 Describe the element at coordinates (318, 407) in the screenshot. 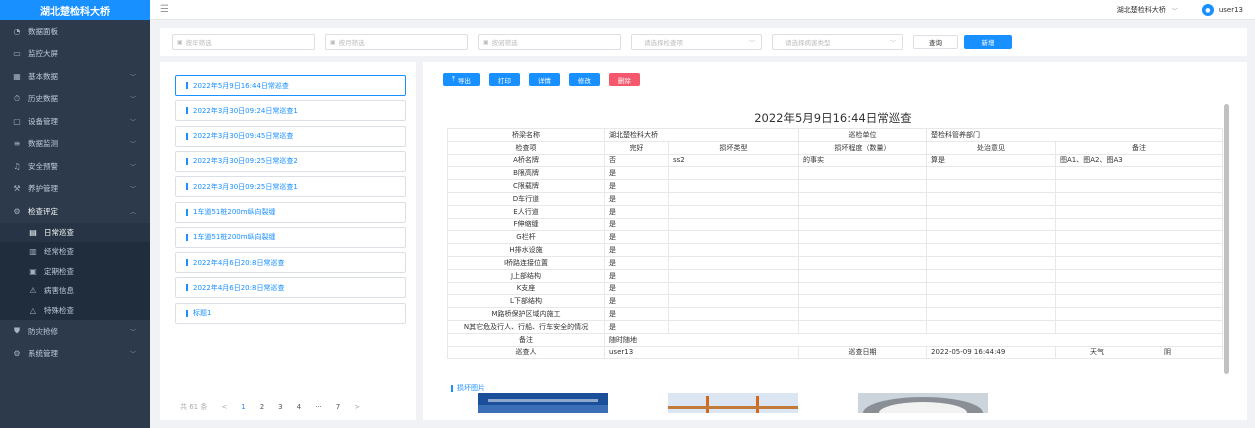

I see `page-ellipsis: ···` at that location.